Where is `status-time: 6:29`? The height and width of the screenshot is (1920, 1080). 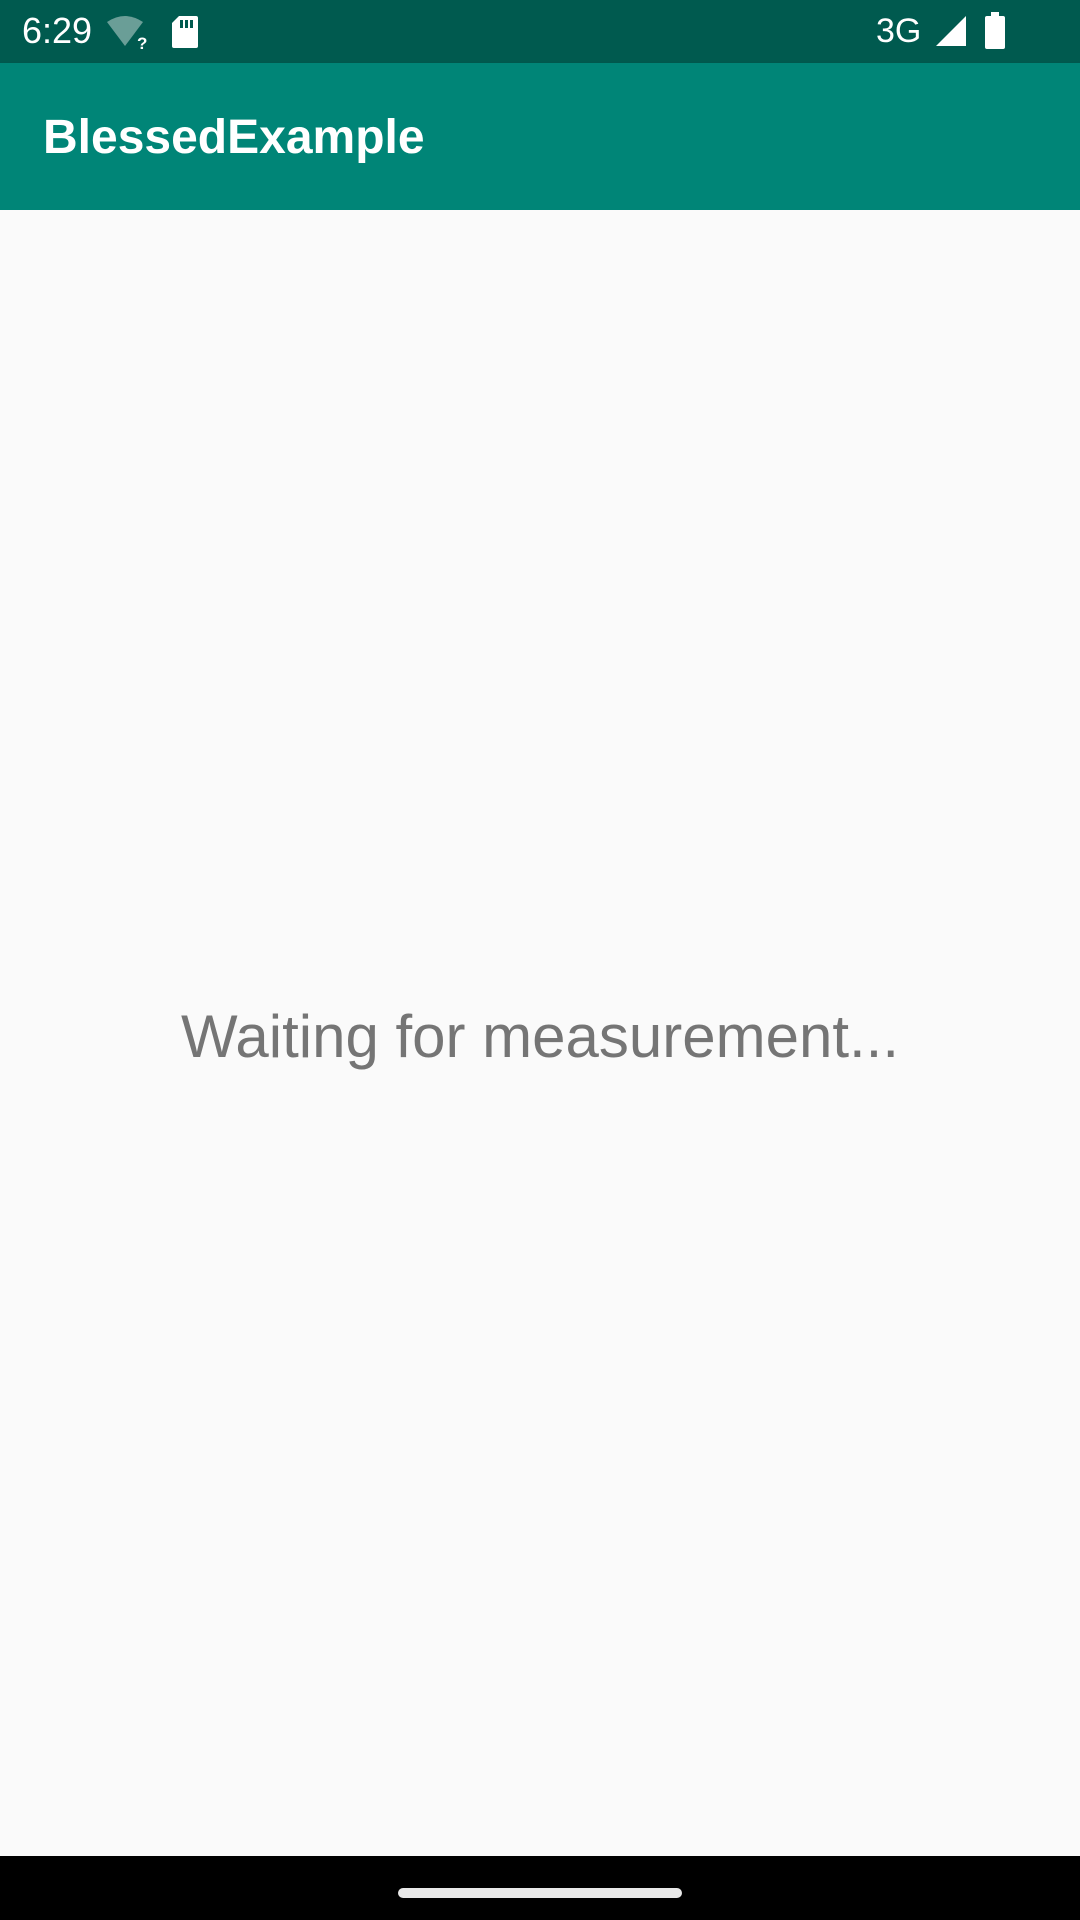
status-time: 6:29 is located at coordinates (57, 30).